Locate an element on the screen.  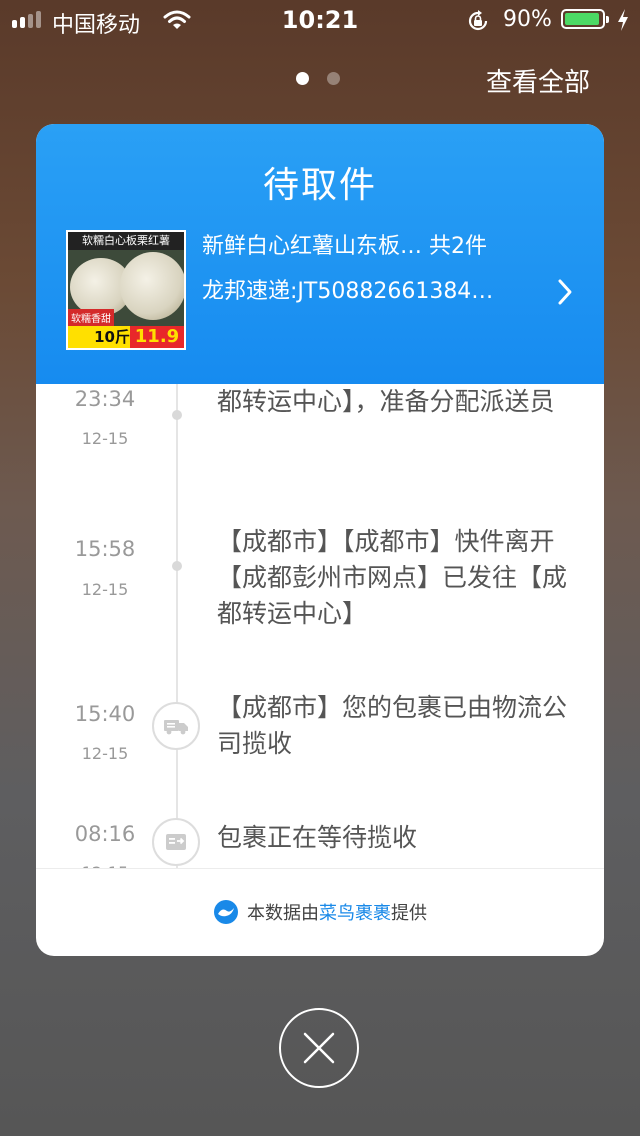
chevron-right-icon is located at coordinates (565, 294).